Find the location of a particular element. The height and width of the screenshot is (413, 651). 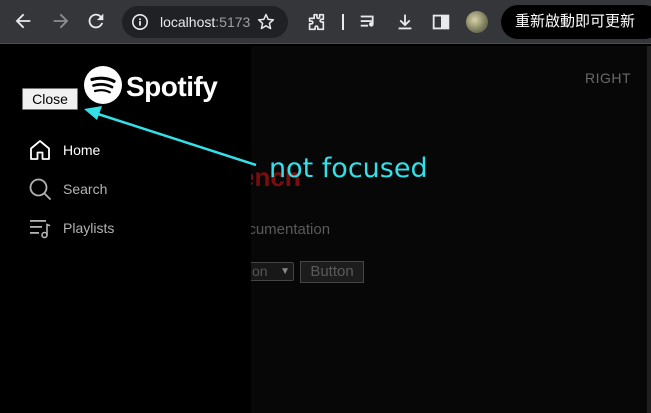

close-button: Close is located at coordinates (50, 99).